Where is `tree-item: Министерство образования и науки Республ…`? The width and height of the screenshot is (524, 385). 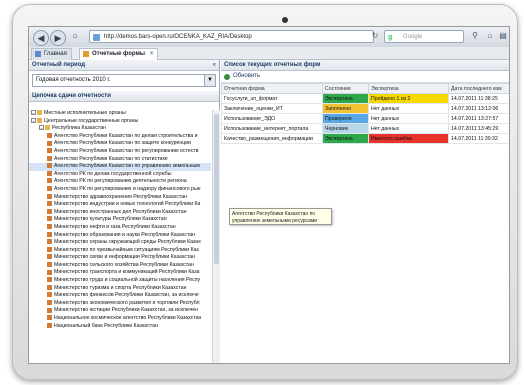
tree-item: Министерство образования и науки Республ… is located at coordinates (120, 236).